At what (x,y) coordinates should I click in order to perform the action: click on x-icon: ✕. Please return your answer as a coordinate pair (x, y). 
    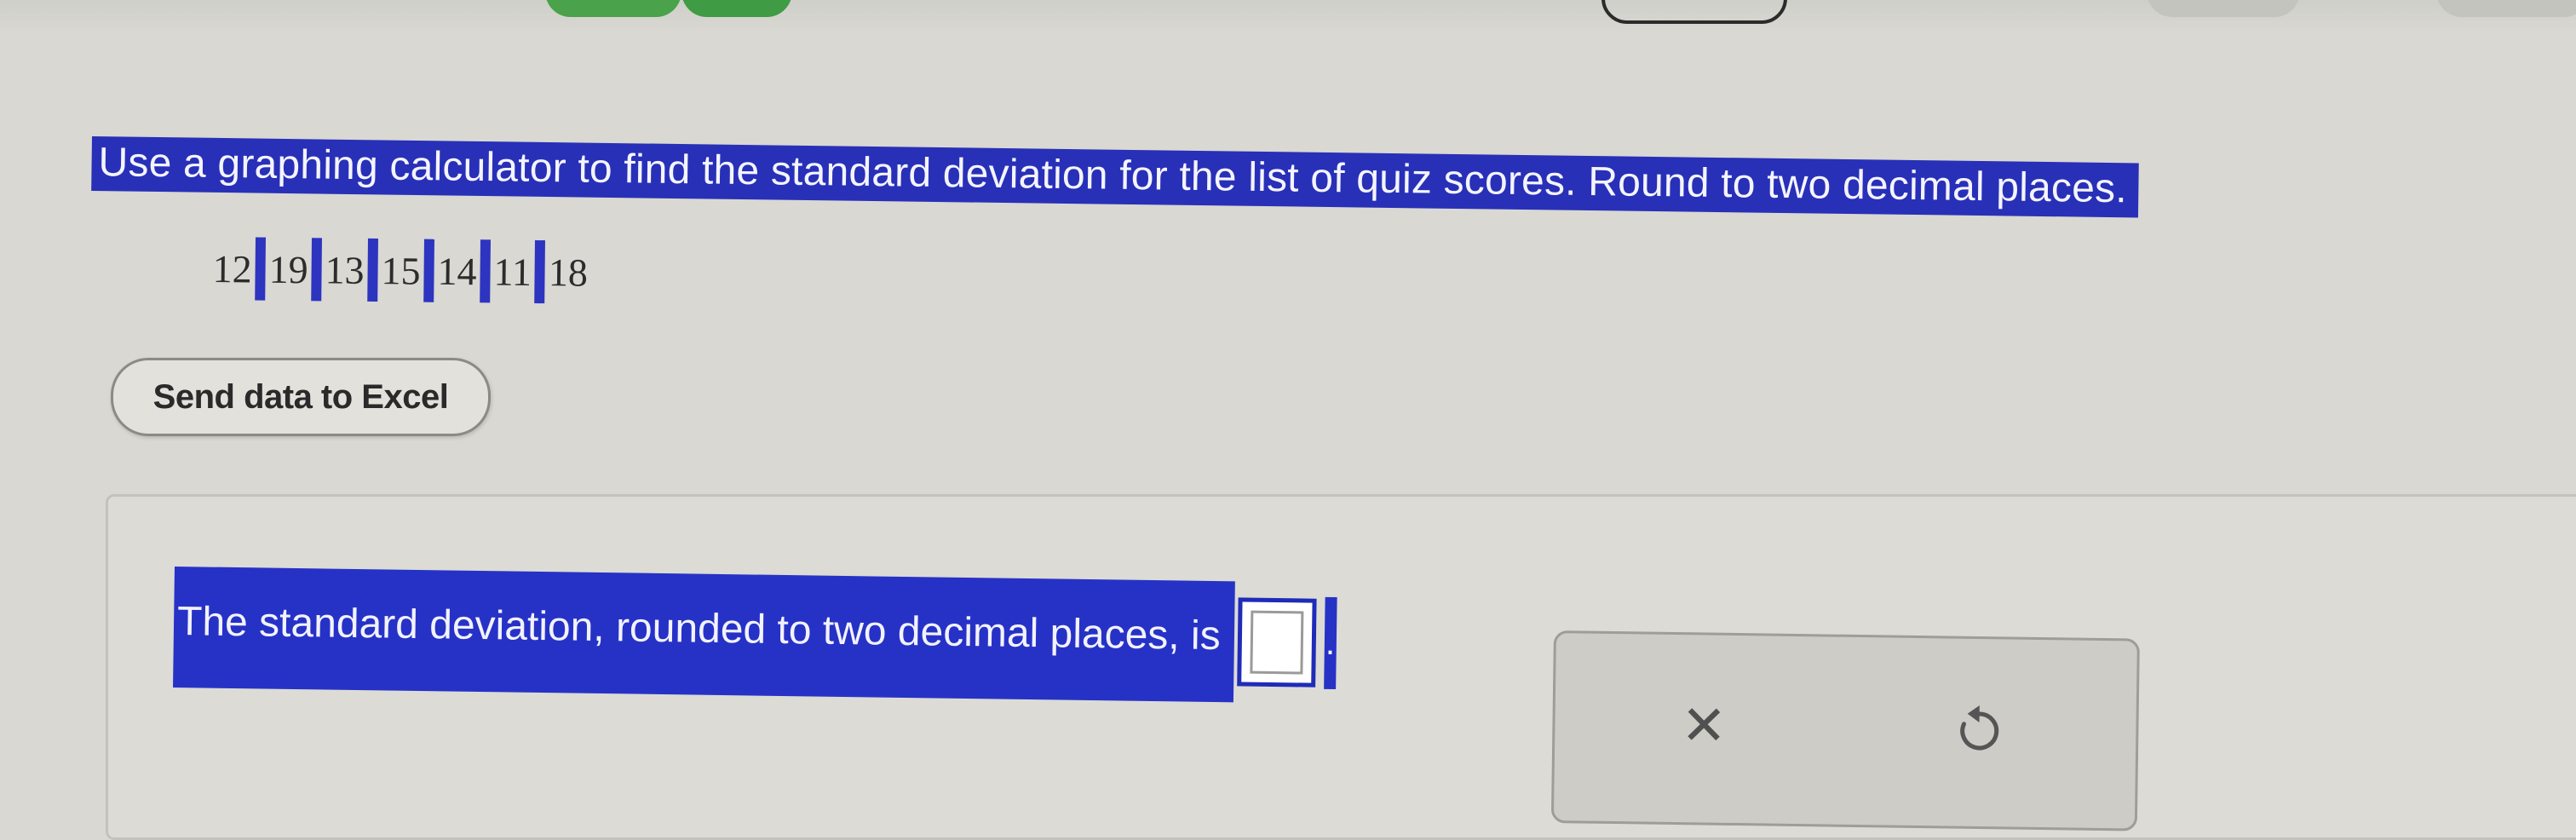
    Looking at the image, I should click on (1704, 726).